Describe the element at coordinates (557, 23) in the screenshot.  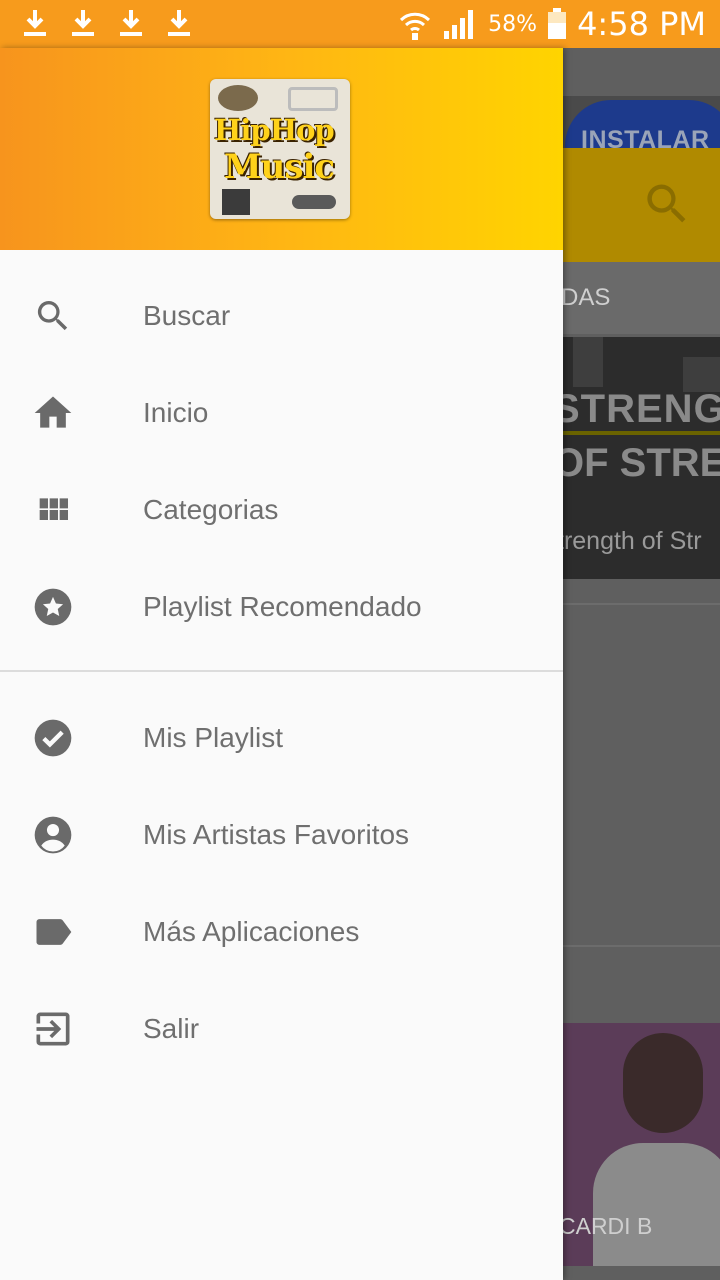
I see `battery-icon` at that location.